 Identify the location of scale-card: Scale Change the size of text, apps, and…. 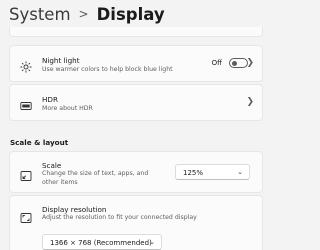
(136, 172).